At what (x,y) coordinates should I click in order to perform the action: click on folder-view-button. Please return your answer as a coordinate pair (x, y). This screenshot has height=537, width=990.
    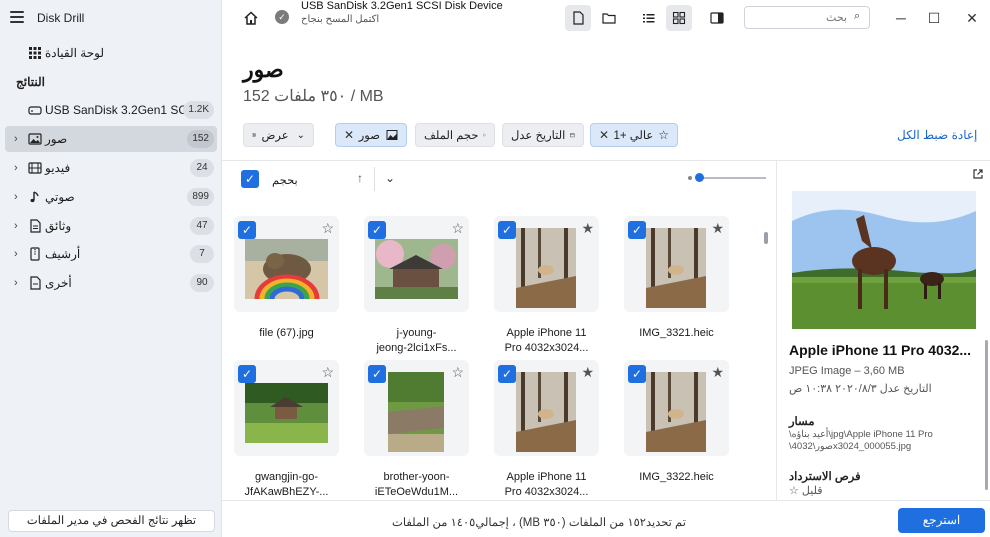
    Looking at the image, I should click on (609, 18).